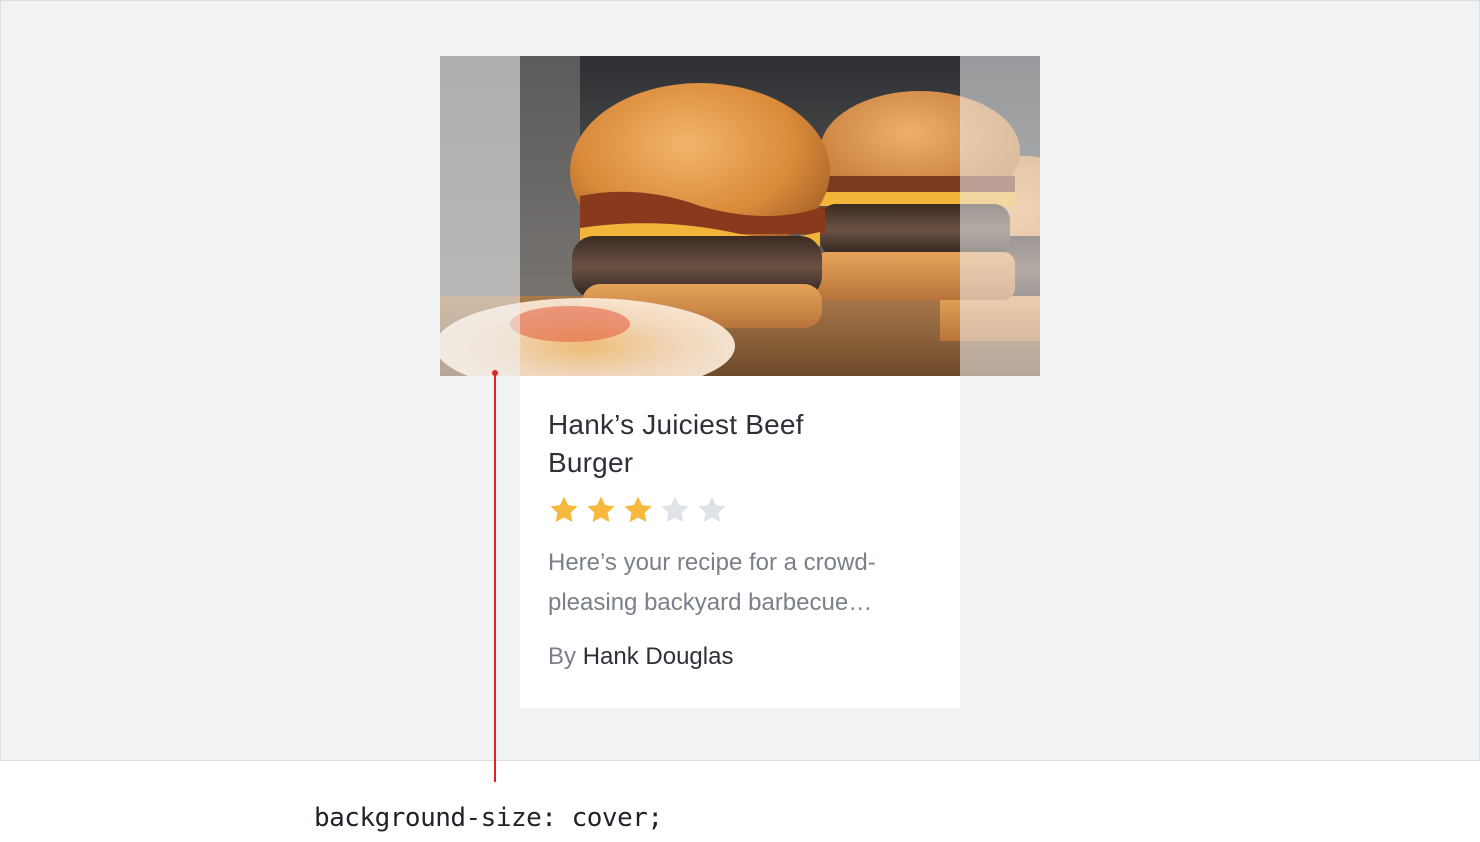 The width and height of the screenshot is (1480, 842). I want to click on recipe-title: Hank’s Juiciest Beef Burger, so click(713, 444).